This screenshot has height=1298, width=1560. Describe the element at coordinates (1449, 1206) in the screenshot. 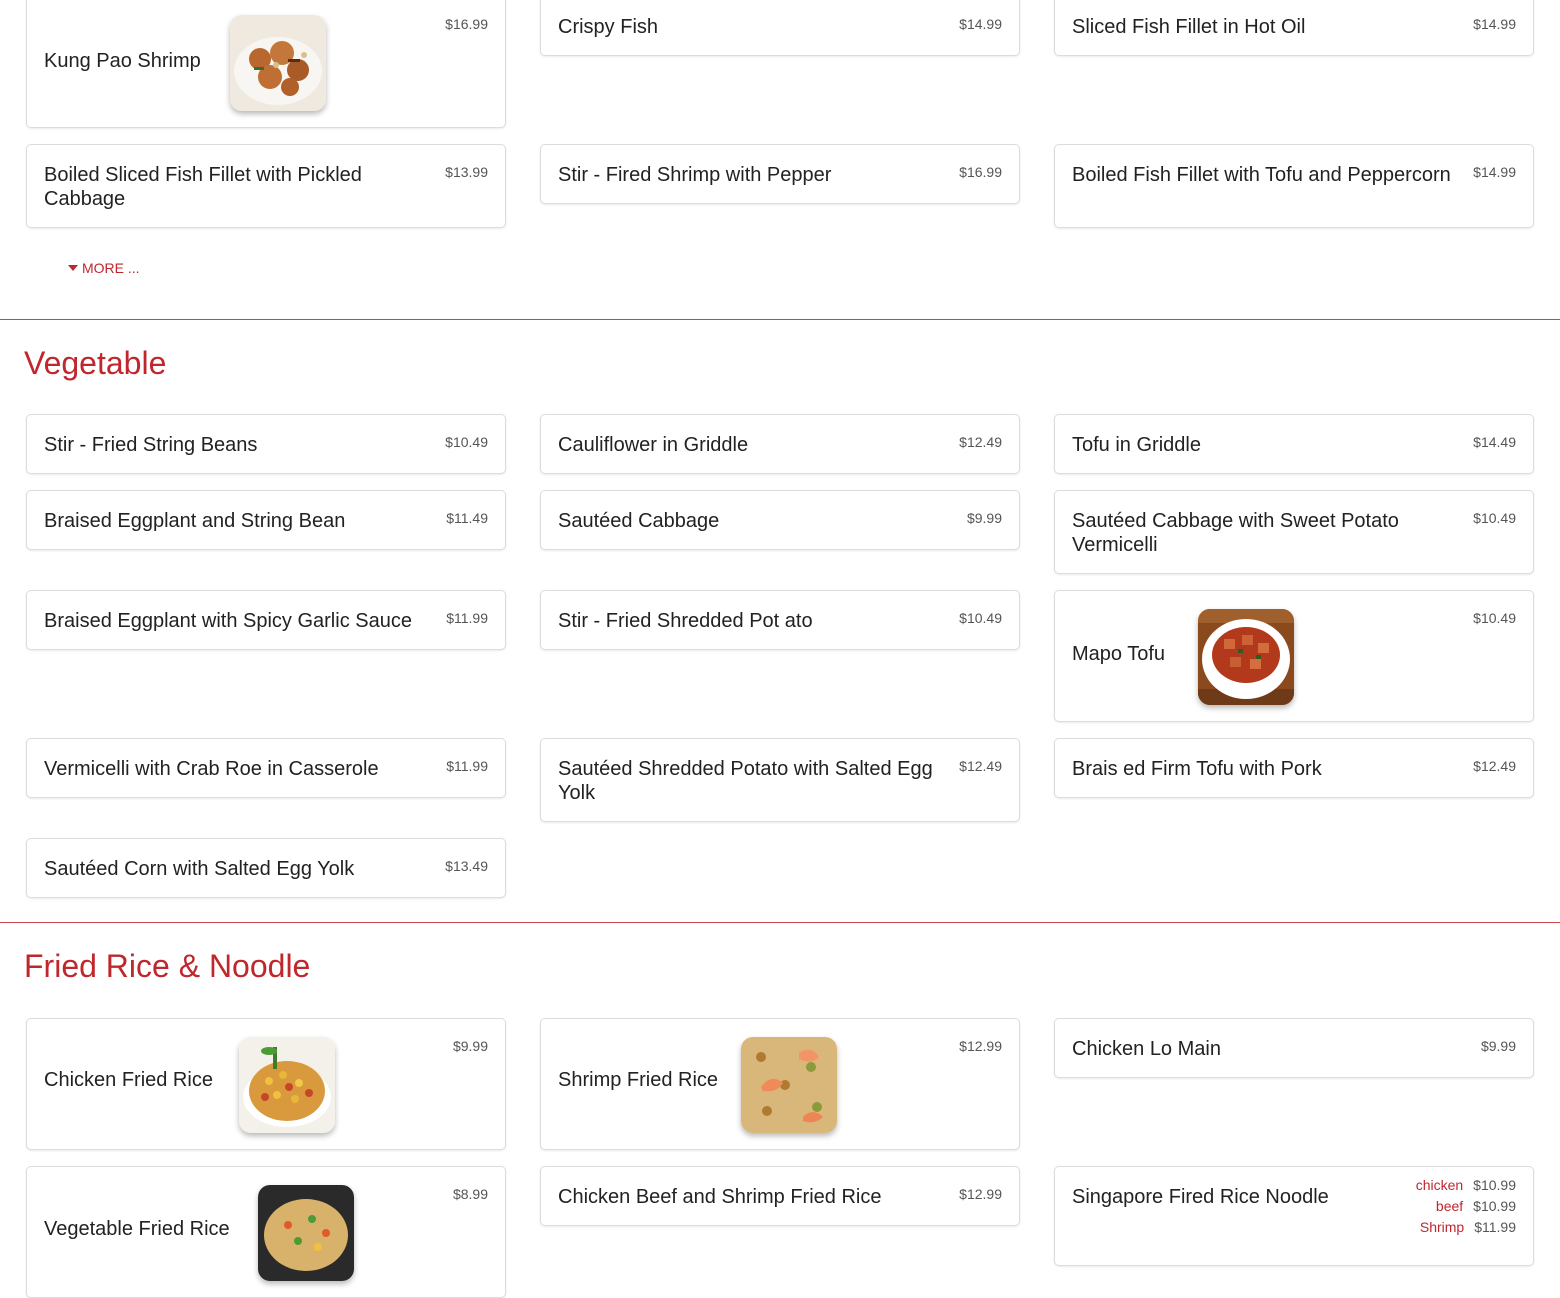

I see `variant-label: beef` at that location.